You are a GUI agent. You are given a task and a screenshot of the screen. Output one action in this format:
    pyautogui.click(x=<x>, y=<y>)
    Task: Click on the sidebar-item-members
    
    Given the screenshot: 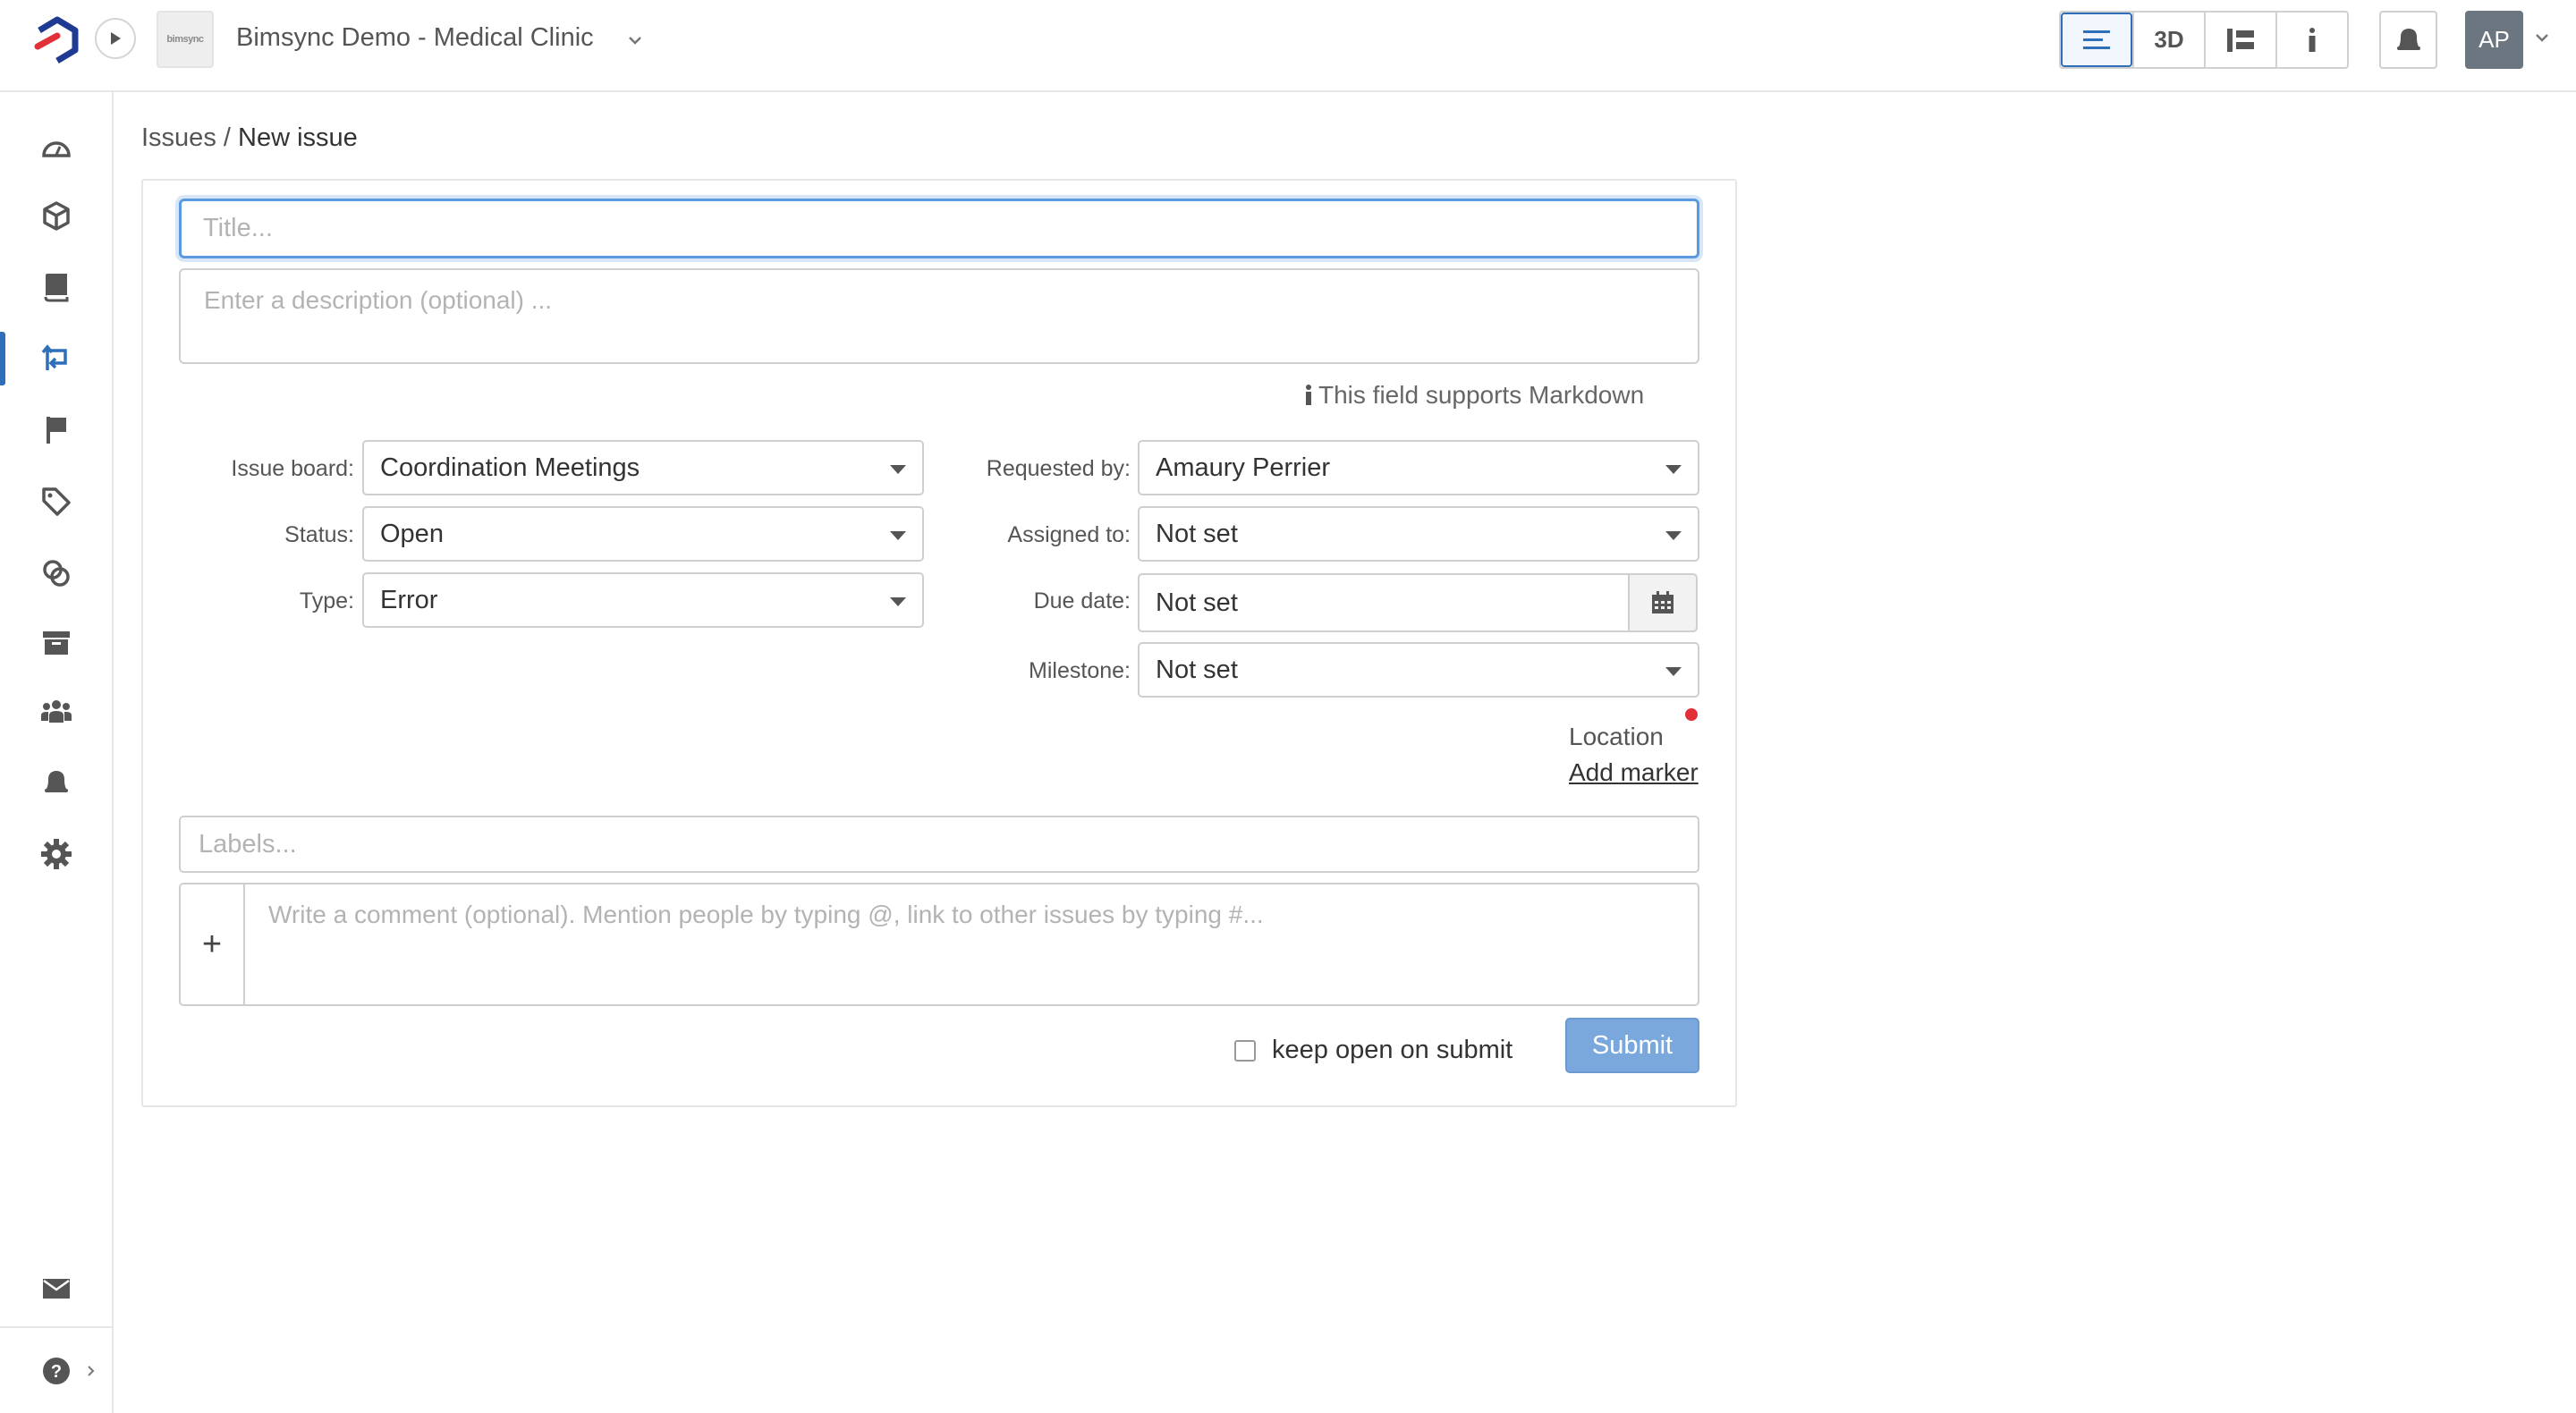 What is the action you would take?
    pyautogui.click(x=56, y=711)
    